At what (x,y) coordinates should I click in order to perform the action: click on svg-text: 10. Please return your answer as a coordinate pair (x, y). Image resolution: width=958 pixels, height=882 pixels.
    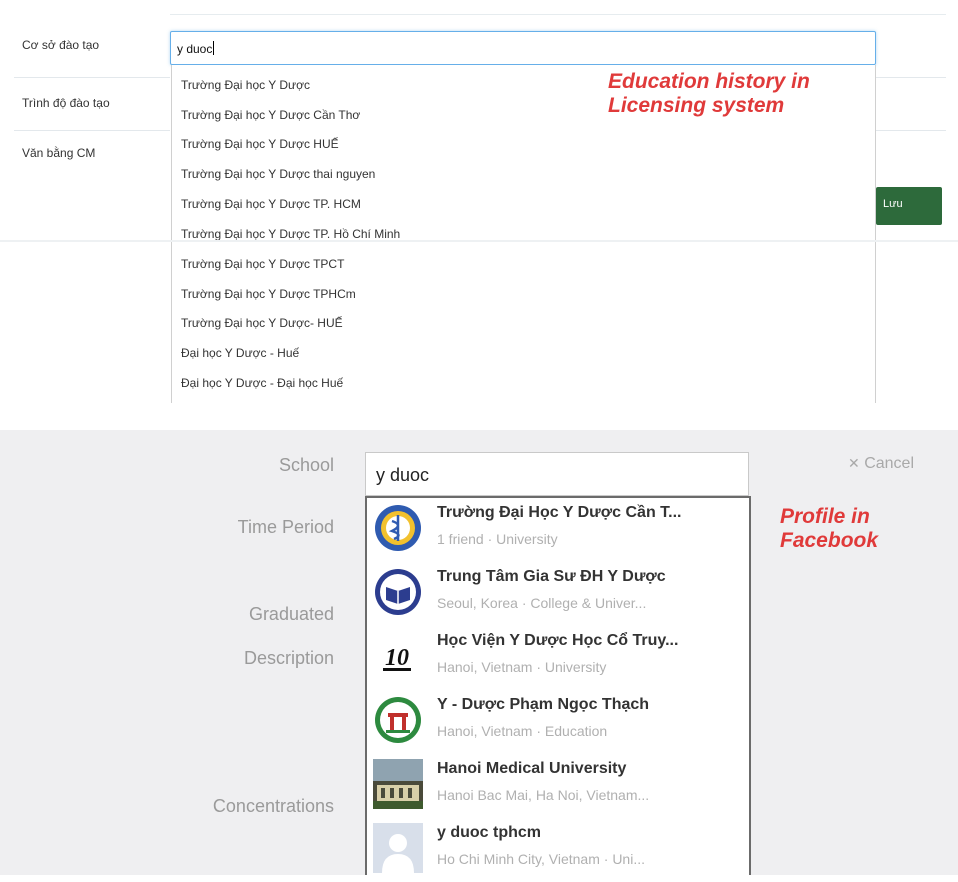
    Looking at the image, I should click on (397, 658).